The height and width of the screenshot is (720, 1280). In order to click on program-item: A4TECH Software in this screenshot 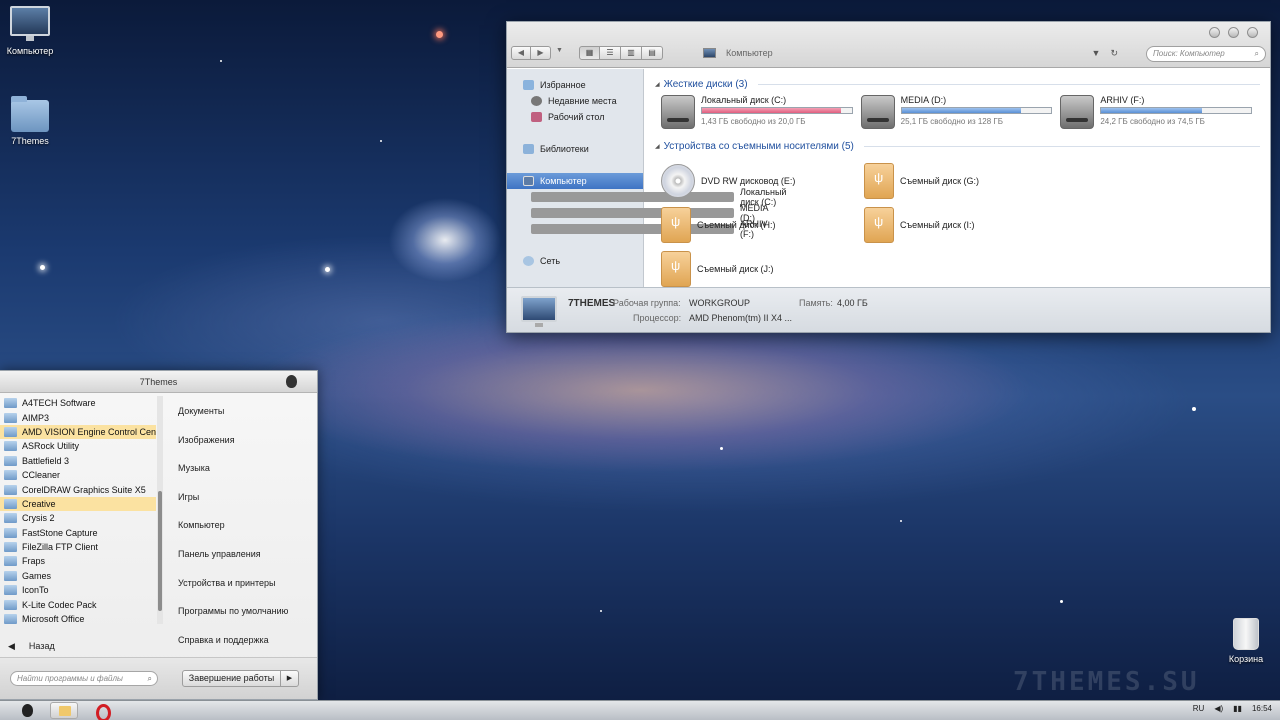, I will do `click(78, 403)`.